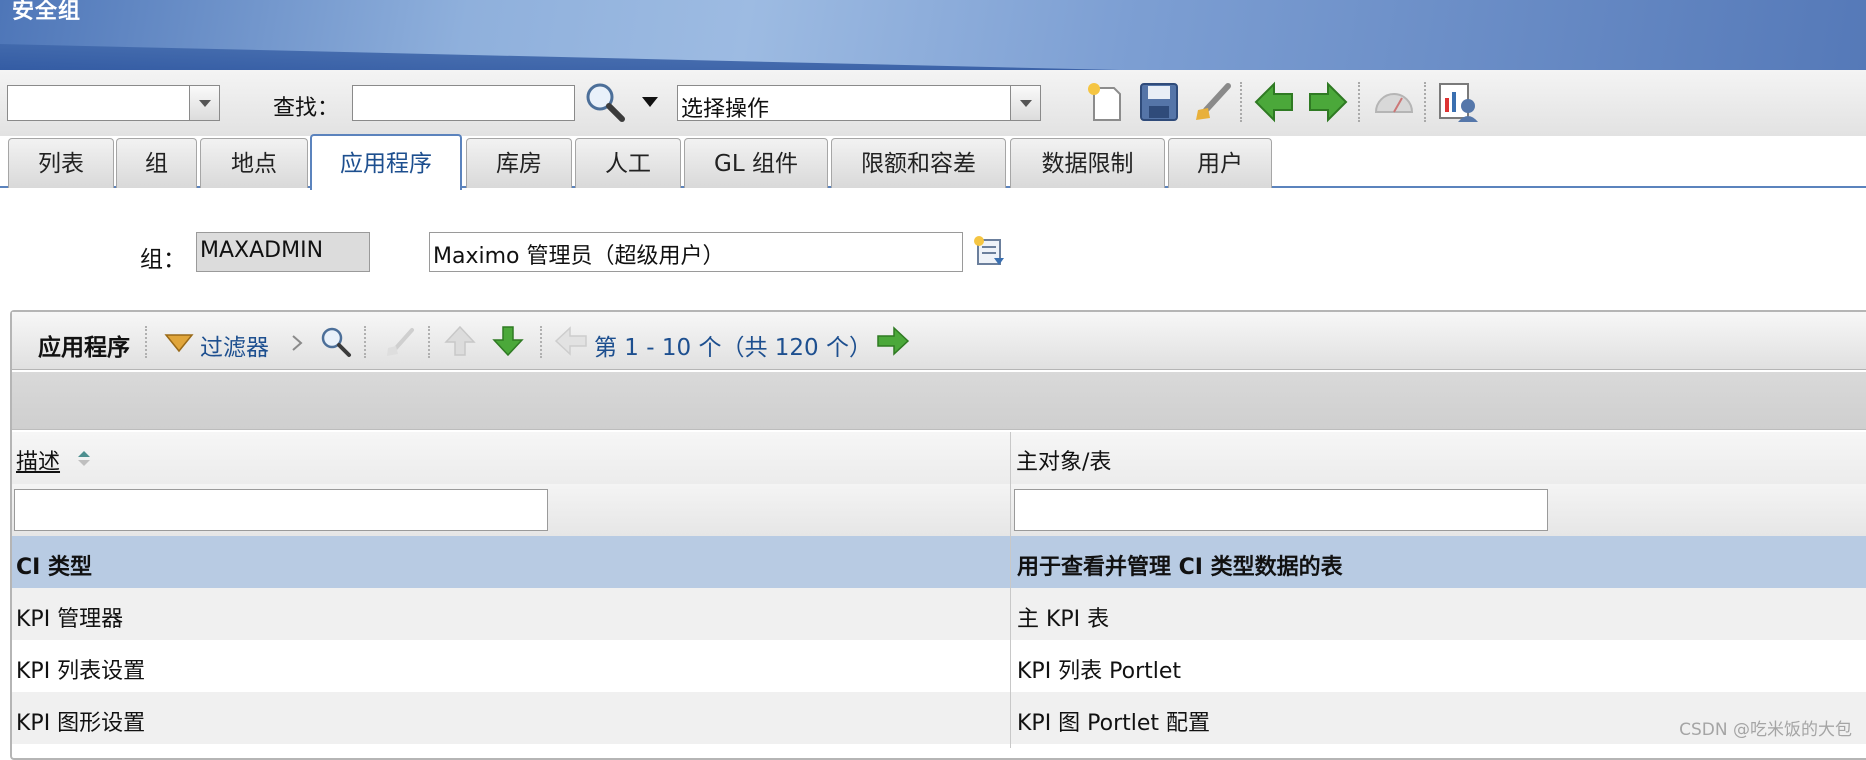  Describe the element at coordinates (756, 163) in the screenshot. I see `tab-gl-components: GL 组件` at that location.